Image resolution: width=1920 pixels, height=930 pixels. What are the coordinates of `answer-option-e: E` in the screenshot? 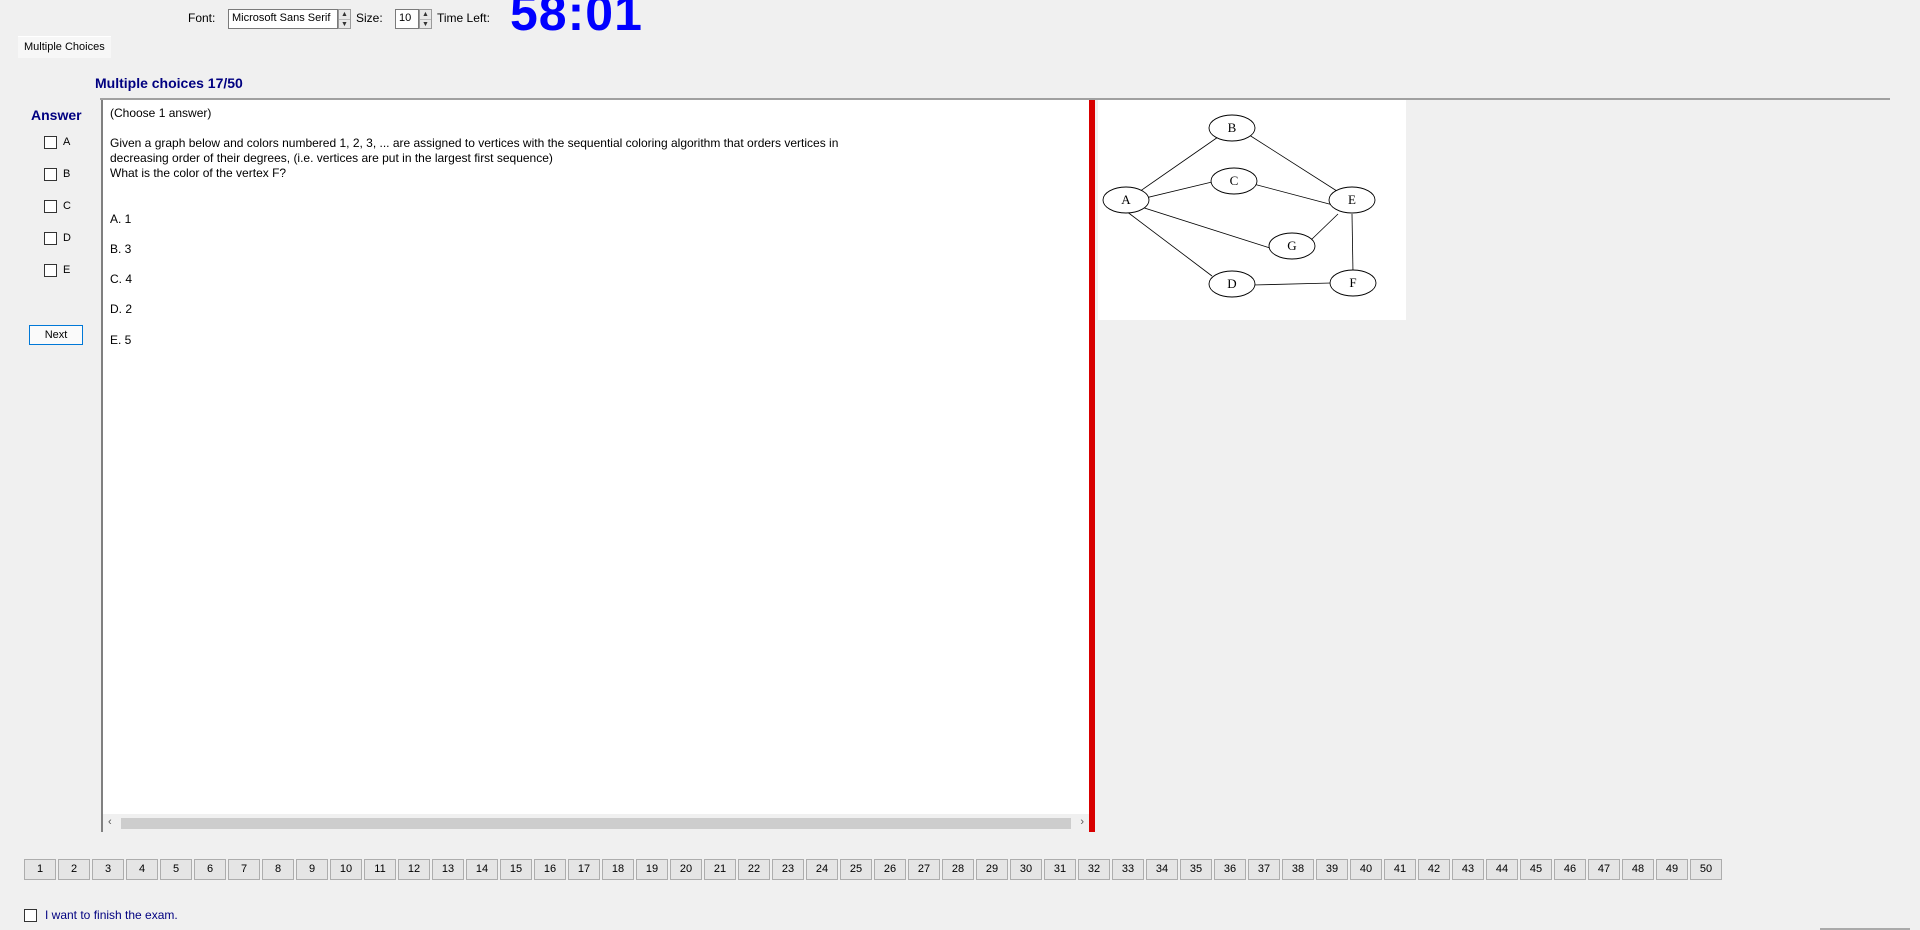 It's located at (57, 270).